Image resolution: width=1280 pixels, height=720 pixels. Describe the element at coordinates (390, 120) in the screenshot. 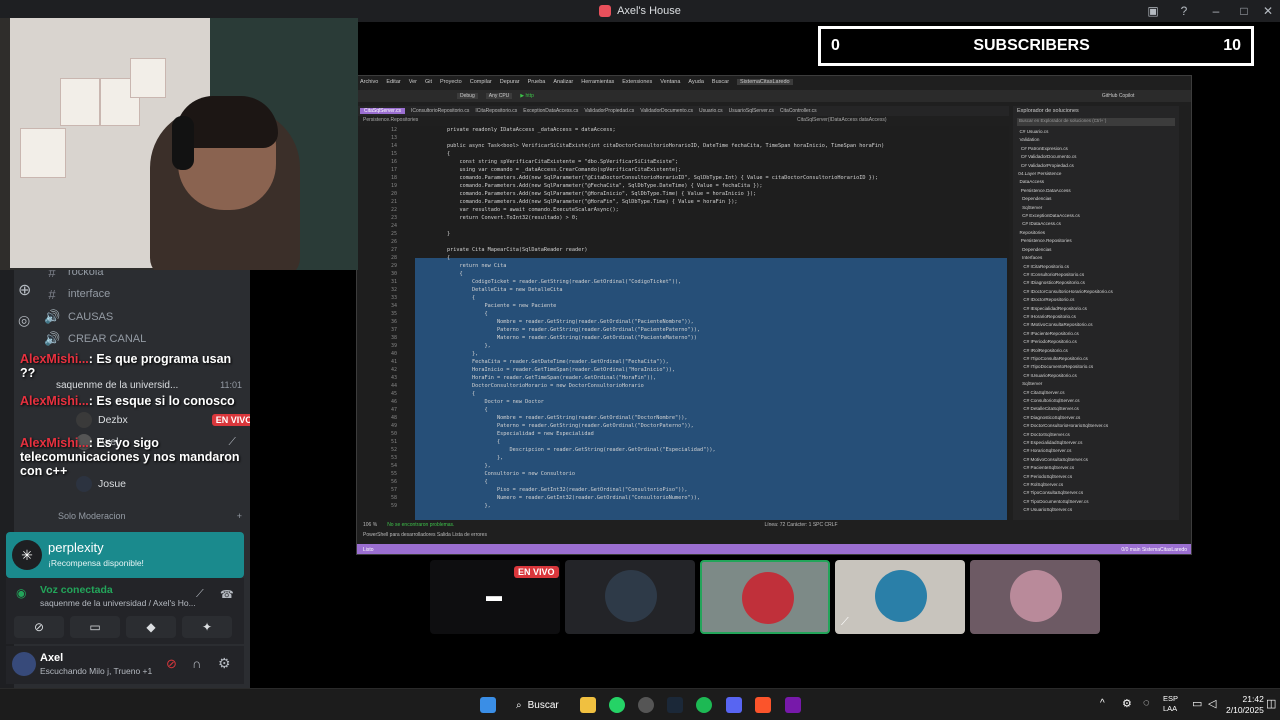

I see `breadcrumb-namespace: Persistence.Repositories` at that location.